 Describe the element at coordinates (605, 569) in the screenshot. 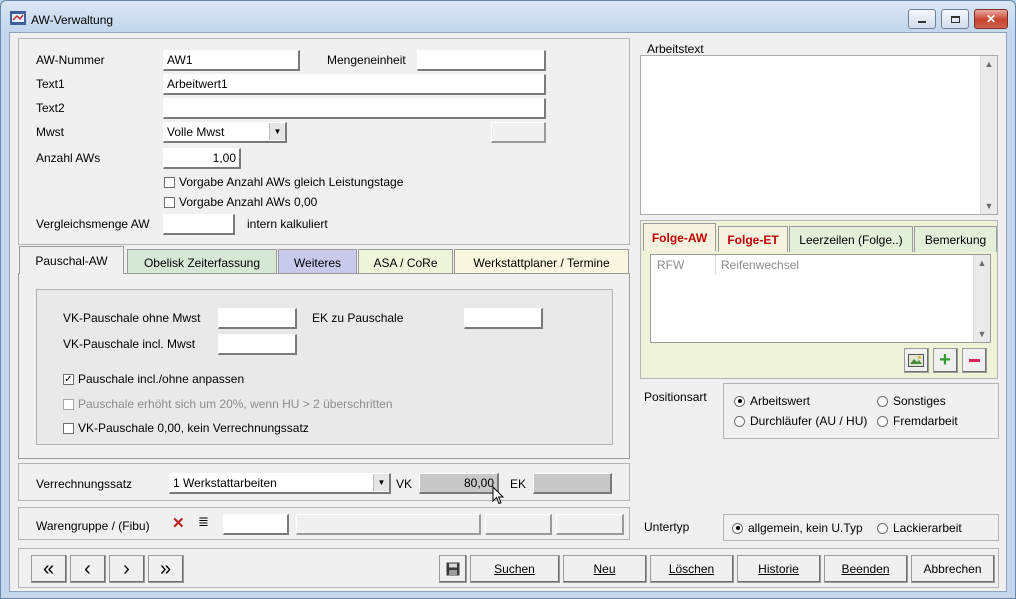

I see `neu-button: Neu` at that location.